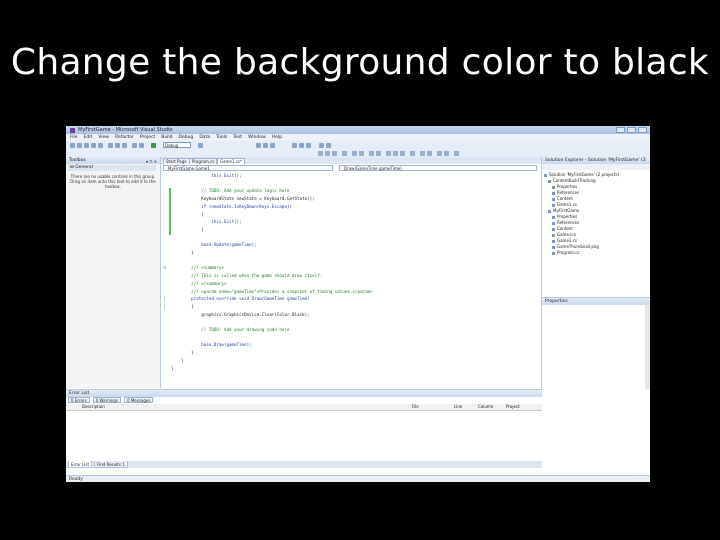 This screenshot has height=540, width=720. Describe the element at coordinates (572, 180) in the screenshot. I see `tree-item: ContentBuildTracking` at that location.